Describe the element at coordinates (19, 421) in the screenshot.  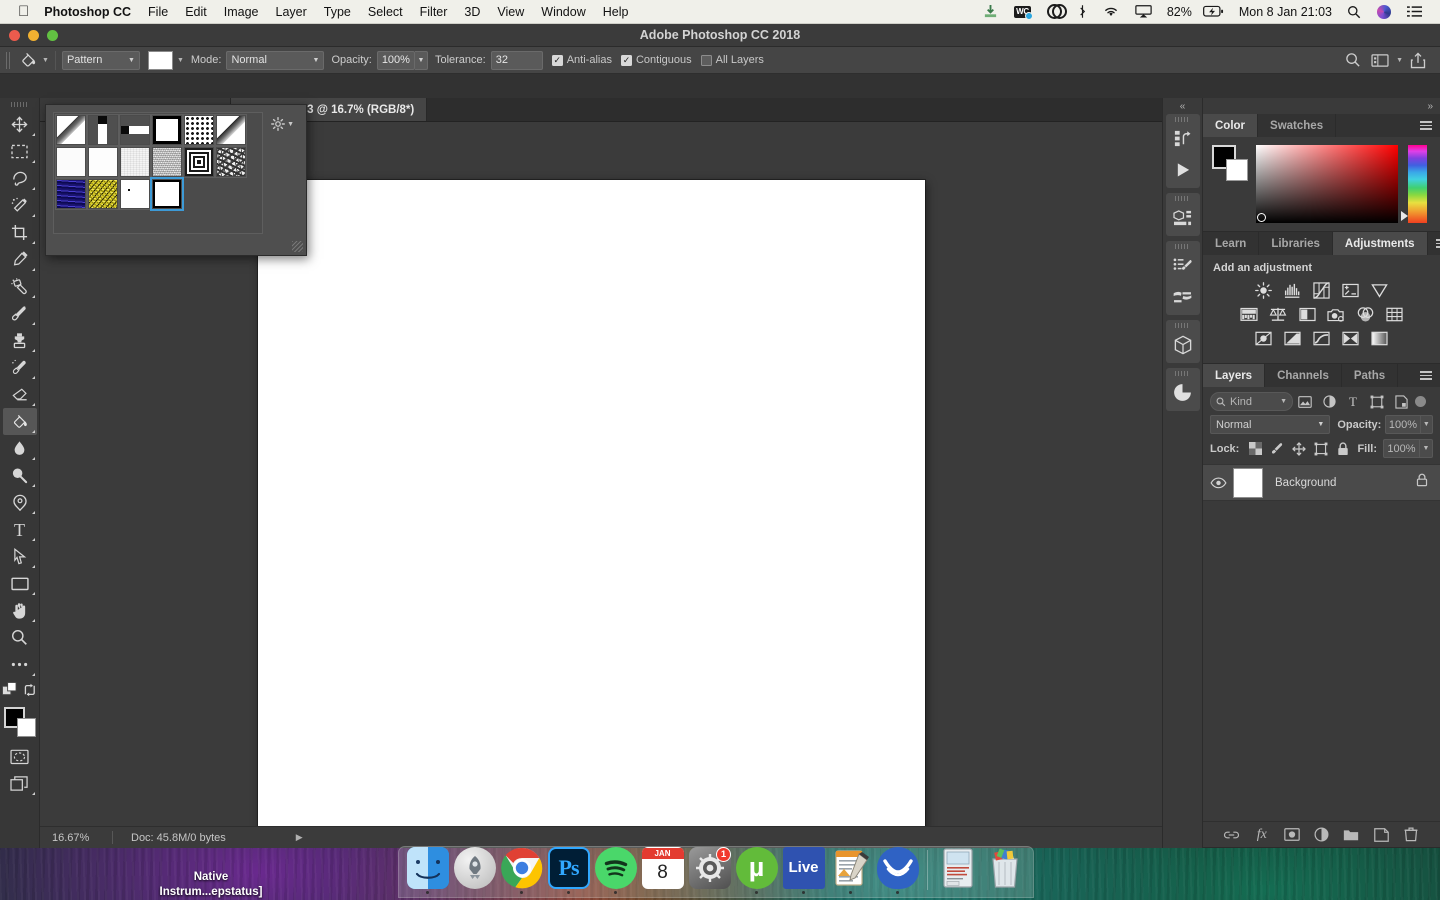
I see `paint-bucket-tool` at that location.